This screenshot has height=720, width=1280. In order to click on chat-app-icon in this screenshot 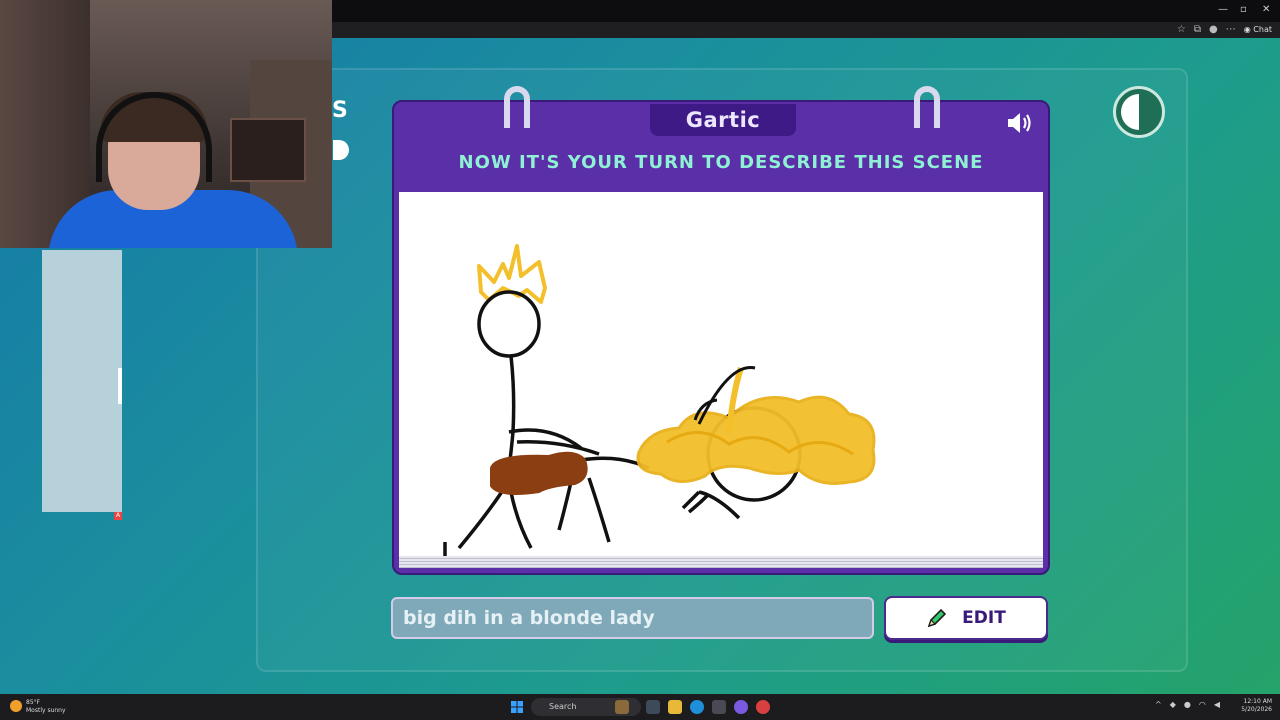, I will do `click(741, 707)`.